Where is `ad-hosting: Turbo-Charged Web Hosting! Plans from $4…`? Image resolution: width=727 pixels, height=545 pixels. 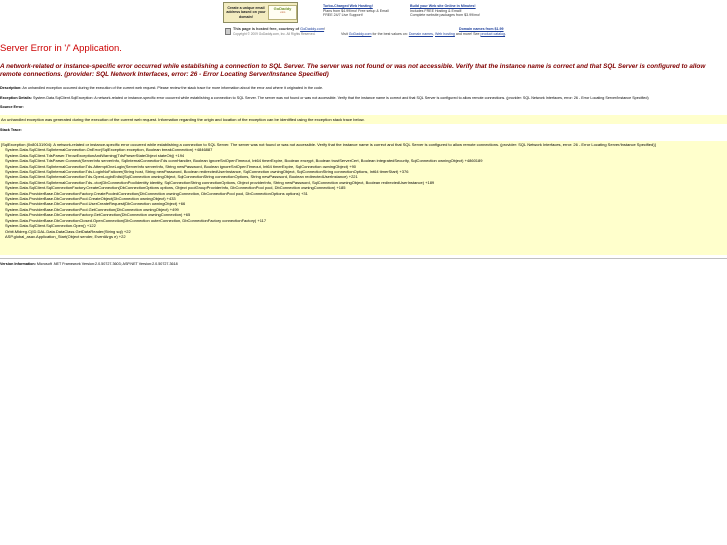 ad-hosting: Turbo-Charged Web Hosting! Plans from $4… is located at coordinates (363, 11).